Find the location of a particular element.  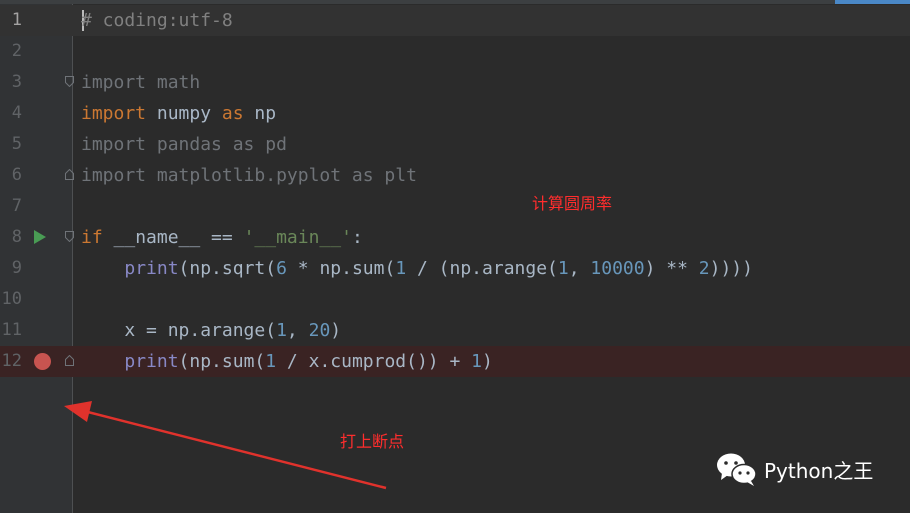

wechat-icon is located at coordinates (737, 469).